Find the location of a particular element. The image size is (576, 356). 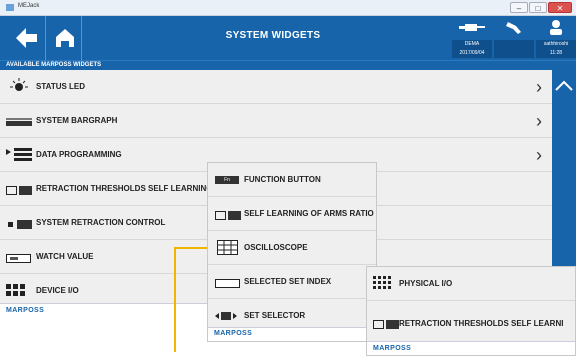

widget-oscilloscope: OSCILLOSCOPE is located at coordinates (292, 248).